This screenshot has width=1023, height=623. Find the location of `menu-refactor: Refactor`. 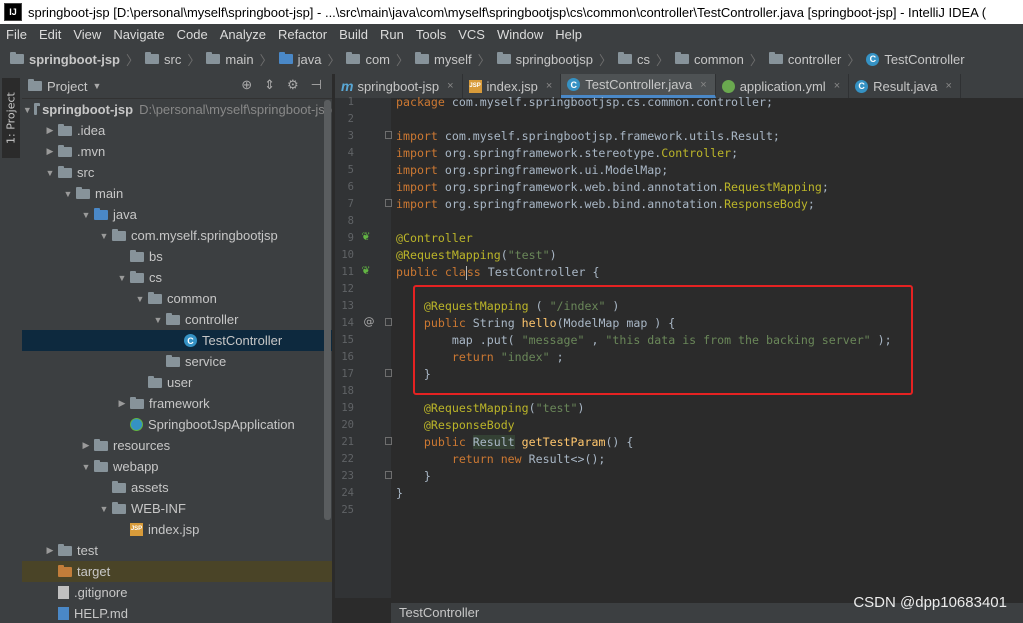

menu-refactor: Refactor is located at coordinates (302, 34).